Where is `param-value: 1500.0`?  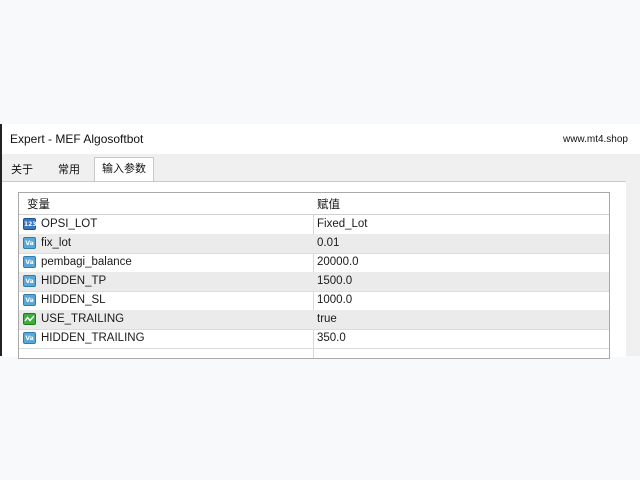 param-value: 1500.0 is located at coordinates (334, 281).